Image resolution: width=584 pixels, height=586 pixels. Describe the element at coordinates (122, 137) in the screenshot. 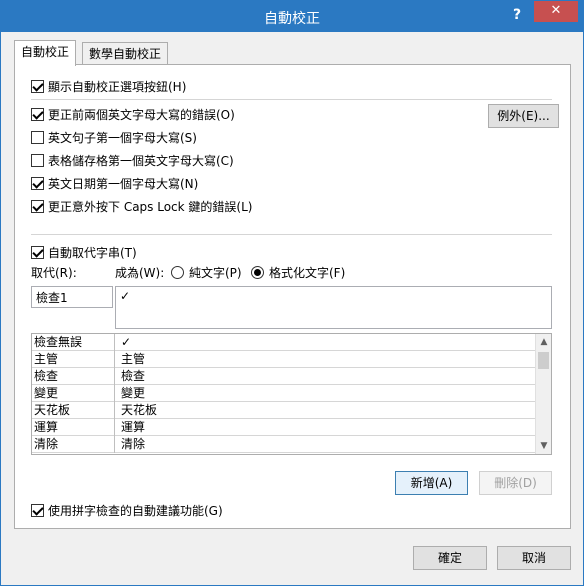

I see `sentence-caps-label: 英文句子第一個字母大寫(S)` at that location.